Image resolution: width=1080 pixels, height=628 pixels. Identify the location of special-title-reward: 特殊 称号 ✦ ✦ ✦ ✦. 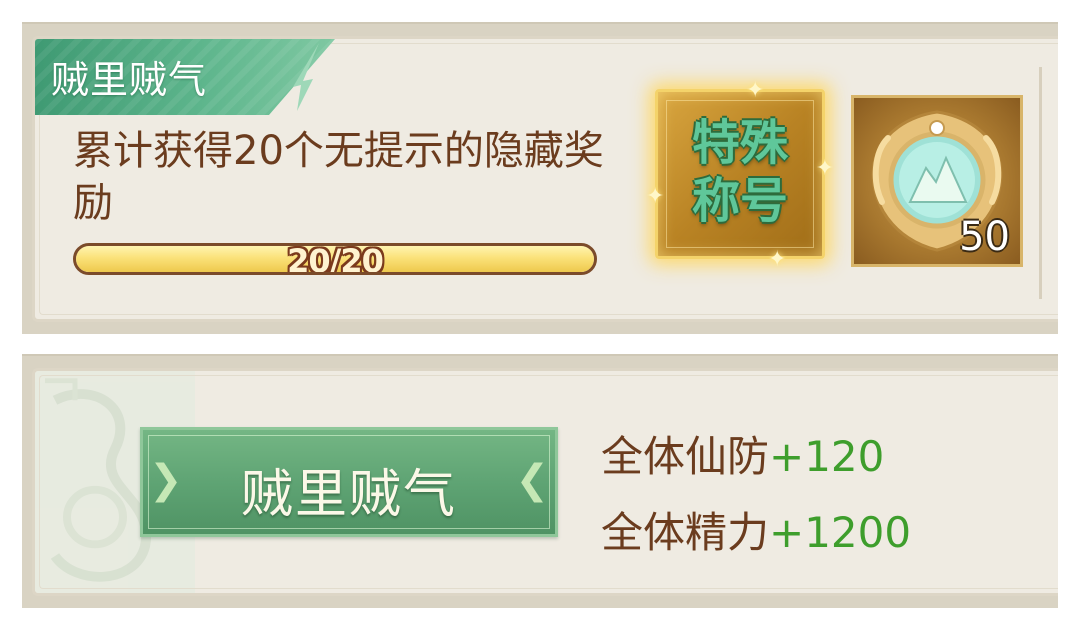
(740, 175).